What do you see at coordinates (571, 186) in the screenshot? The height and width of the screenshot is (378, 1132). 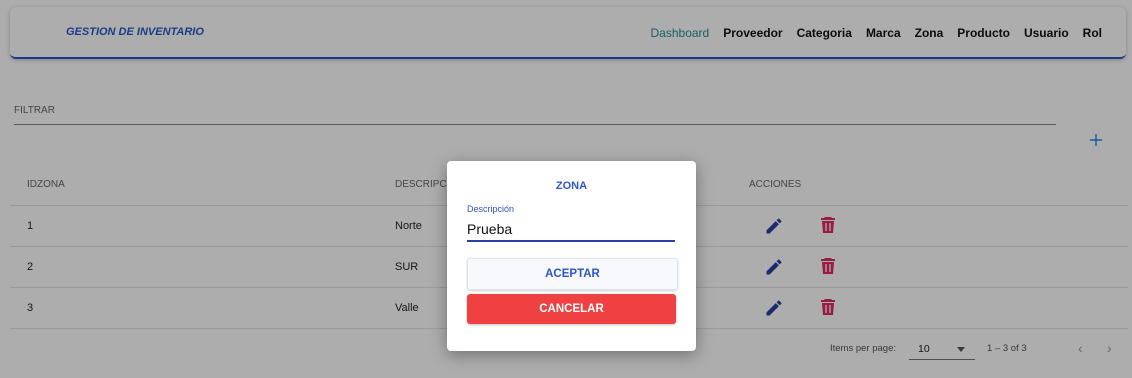 I see `dialog-title: ZONA` at bounding box center [571, 186].